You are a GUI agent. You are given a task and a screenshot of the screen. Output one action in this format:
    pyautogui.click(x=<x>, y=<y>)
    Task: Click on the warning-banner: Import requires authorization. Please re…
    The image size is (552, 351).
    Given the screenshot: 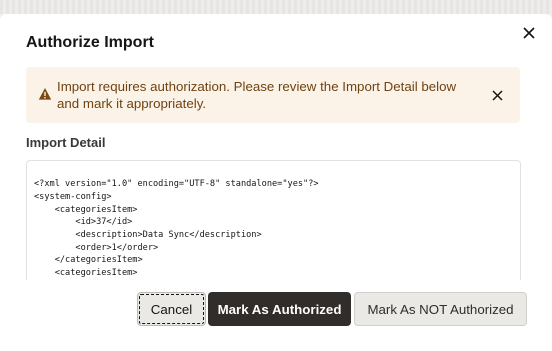 What is the action you would take?
    pyautogui.click(x=273, y=95)
    